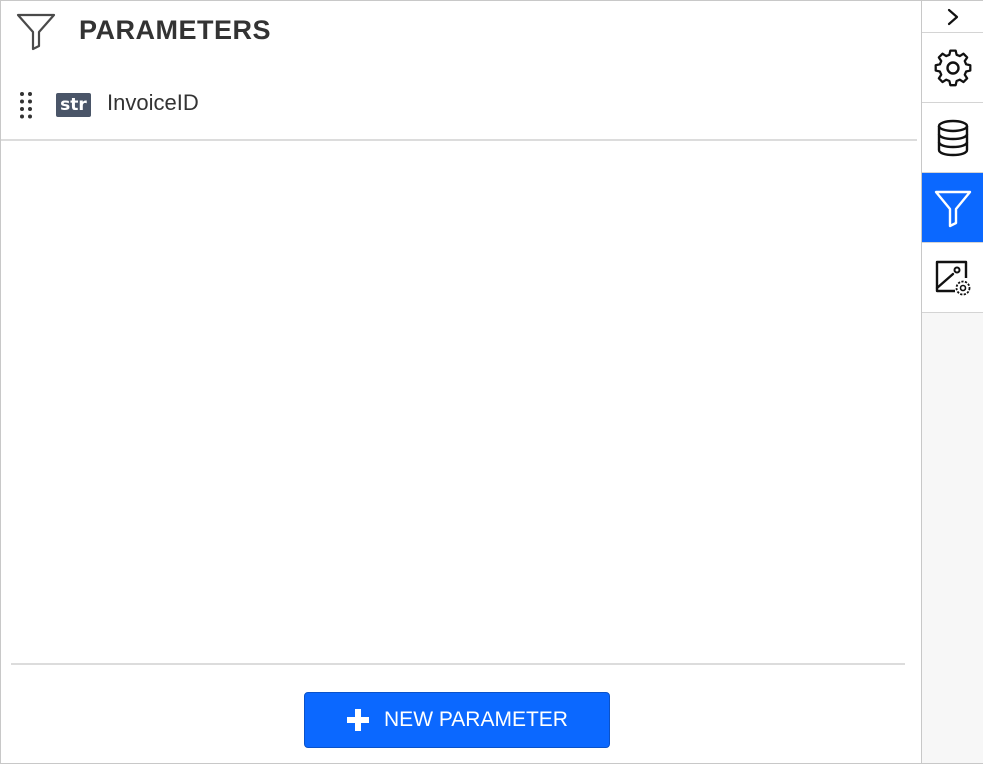  I want to click on footer-divider, so click(458, 664).